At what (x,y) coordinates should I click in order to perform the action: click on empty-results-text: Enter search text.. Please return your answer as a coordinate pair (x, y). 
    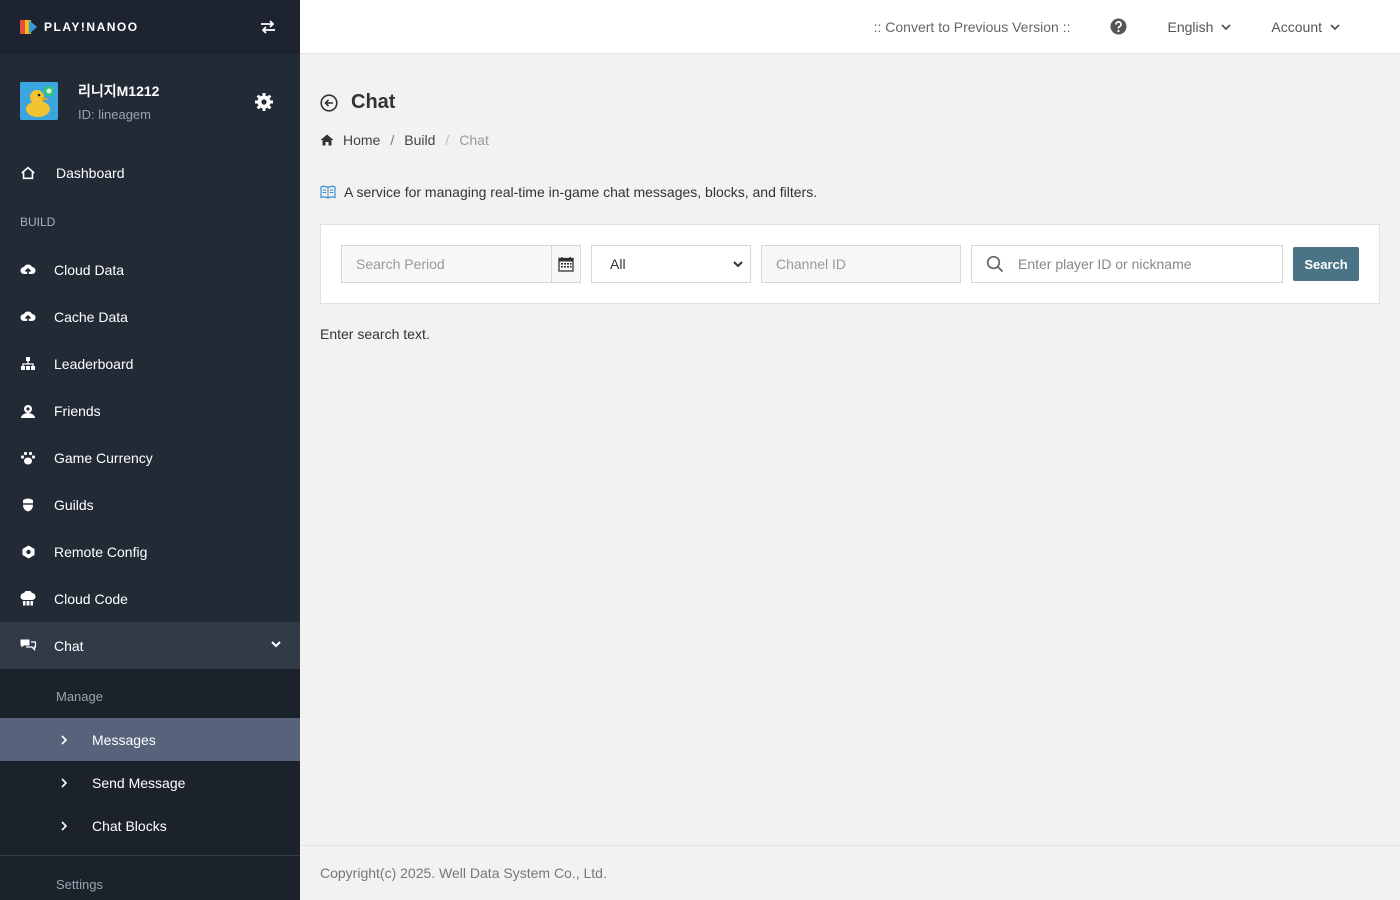
    Looking at the image, I should click on (375, 334).